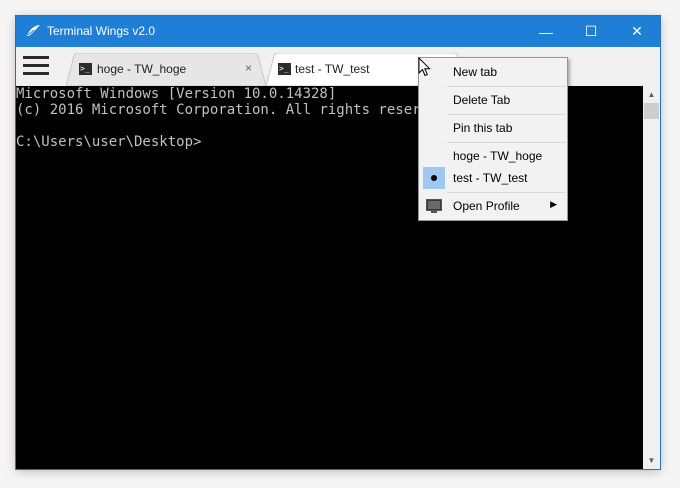 The image size is (680, 488). I want to click on tab-label: hoge - TW_hoge, so click(142, 69).